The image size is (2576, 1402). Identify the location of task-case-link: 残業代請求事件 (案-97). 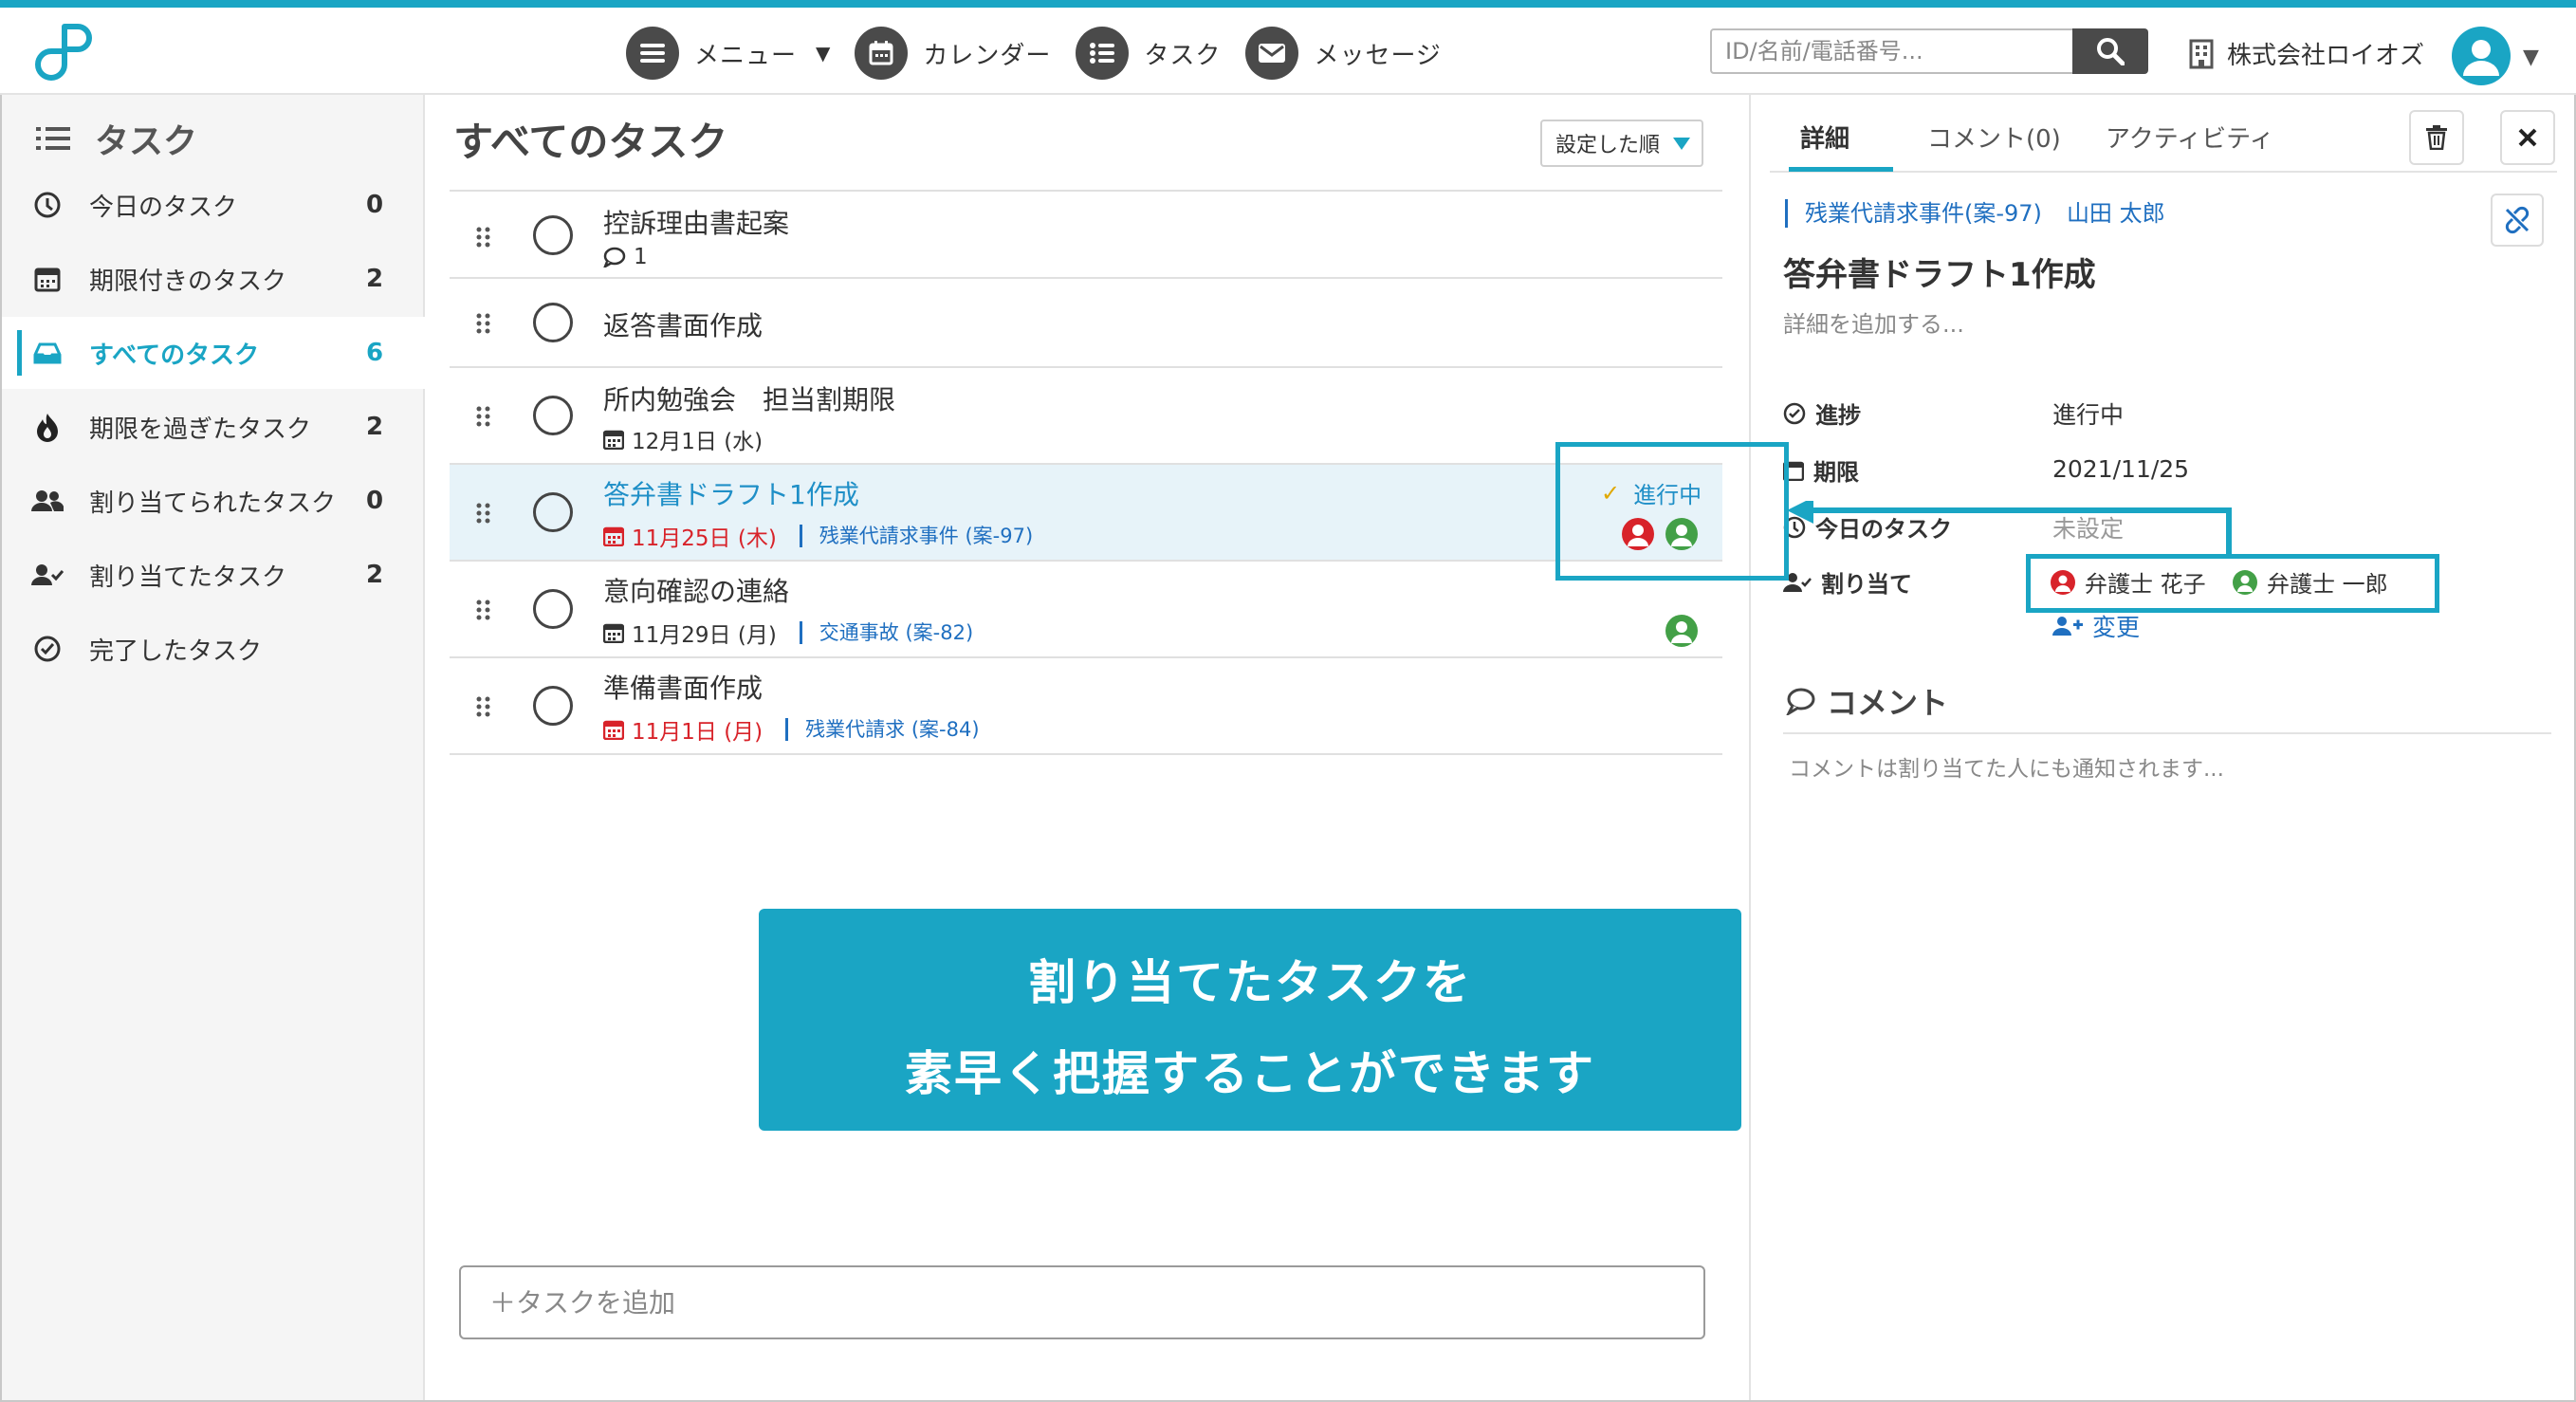
(916, 536).